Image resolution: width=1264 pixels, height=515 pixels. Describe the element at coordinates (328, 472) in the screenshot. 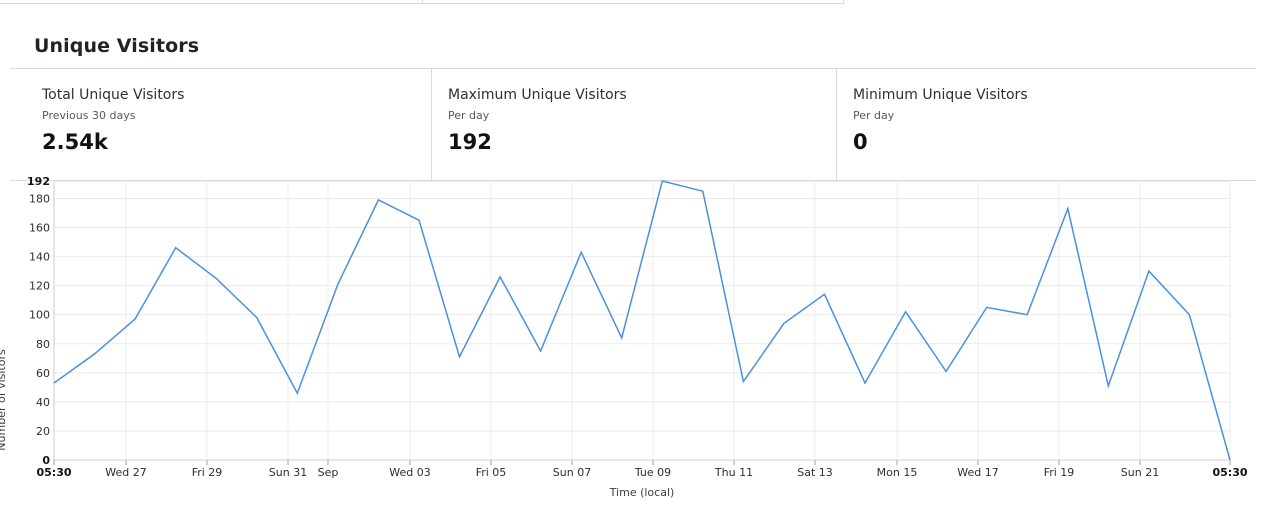

I see `x-tick-label: Sep` at that location.